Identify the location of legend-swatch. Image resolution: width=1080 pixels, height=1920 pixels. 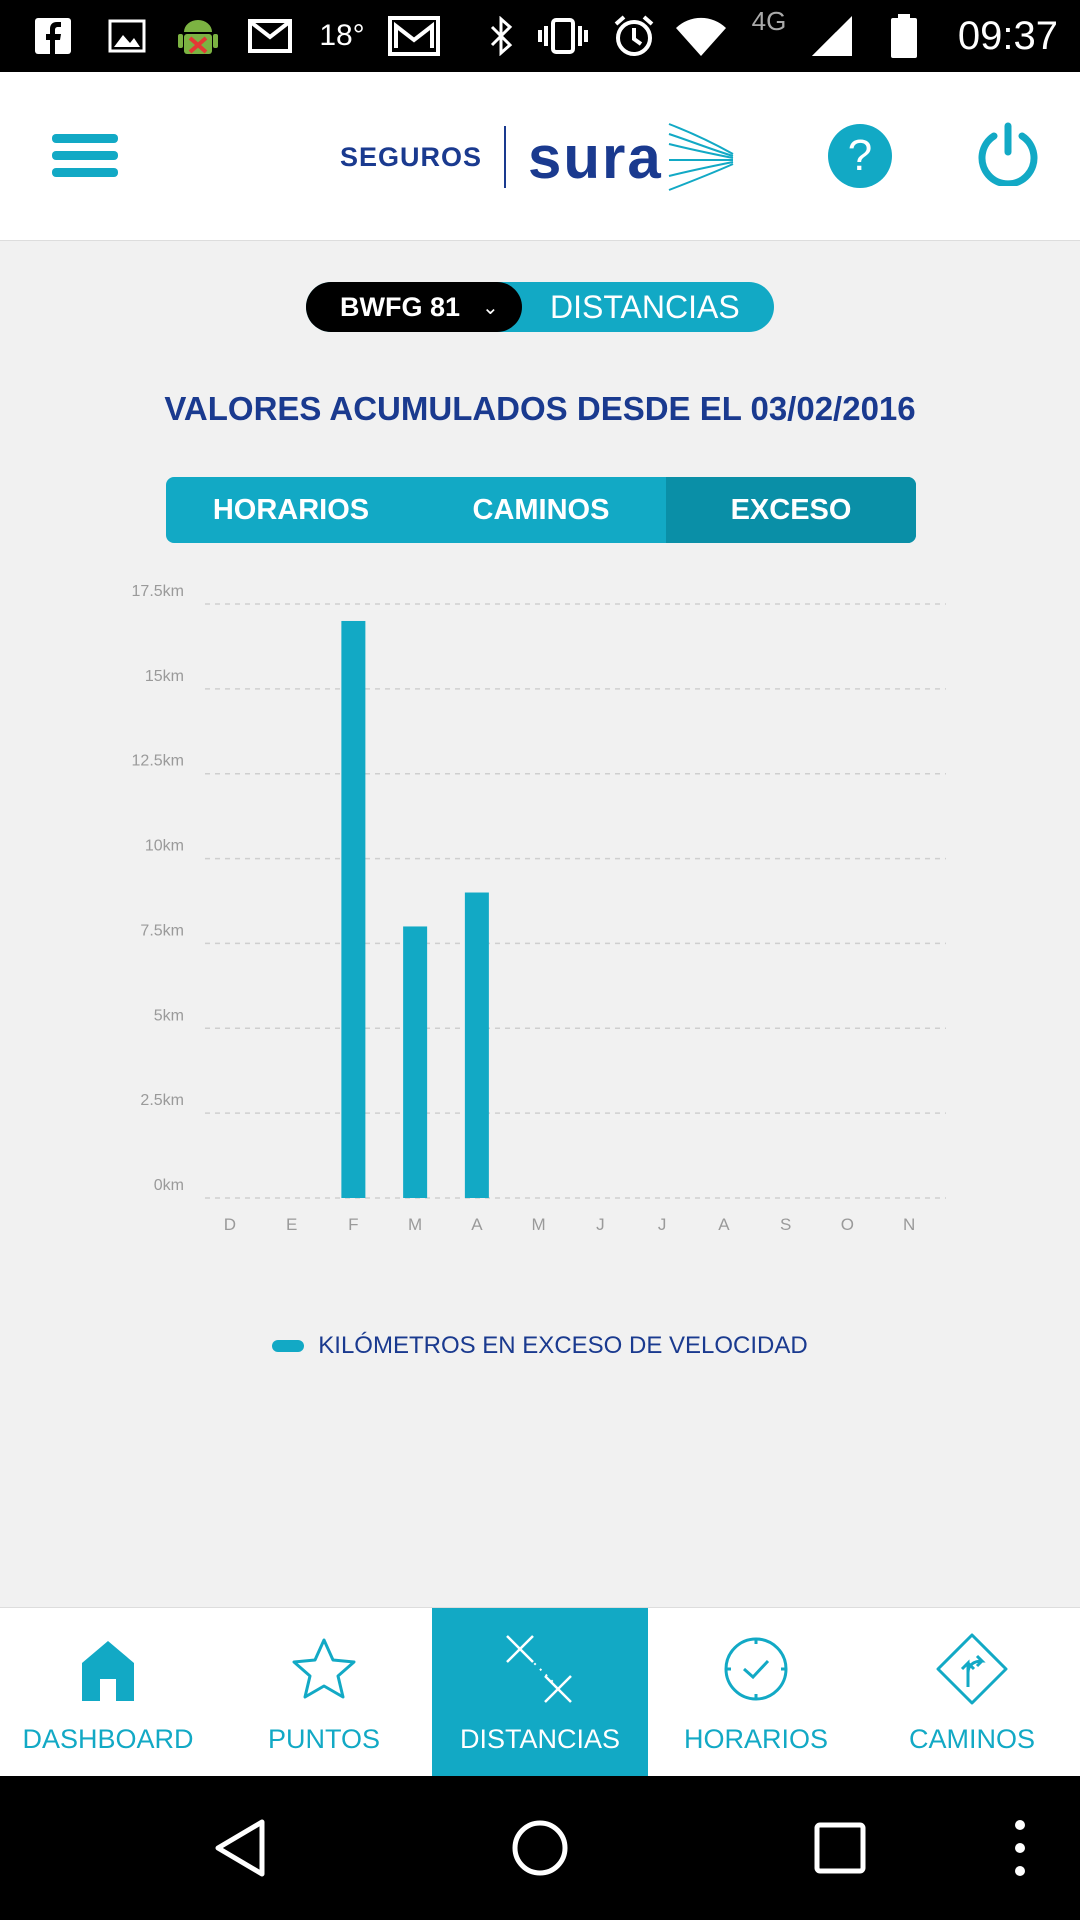
(288, 1346).